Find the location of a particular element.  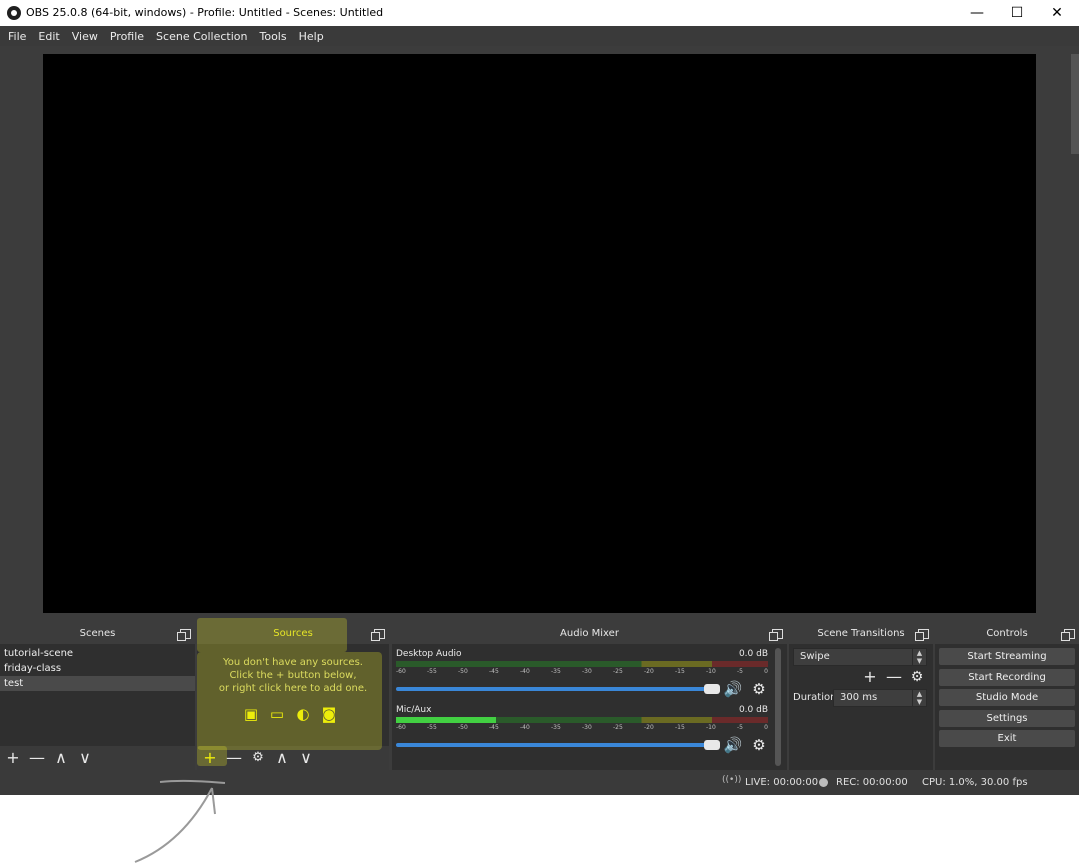

spin-arrows-icon: ▲ ▼ is located at coordinates (919, 698).